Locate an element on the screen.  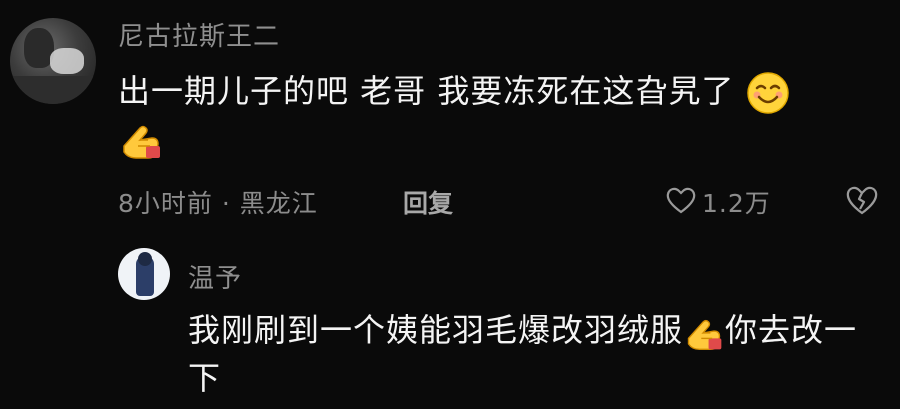
smile-emoji-icon is located at coordinates (768, 93).